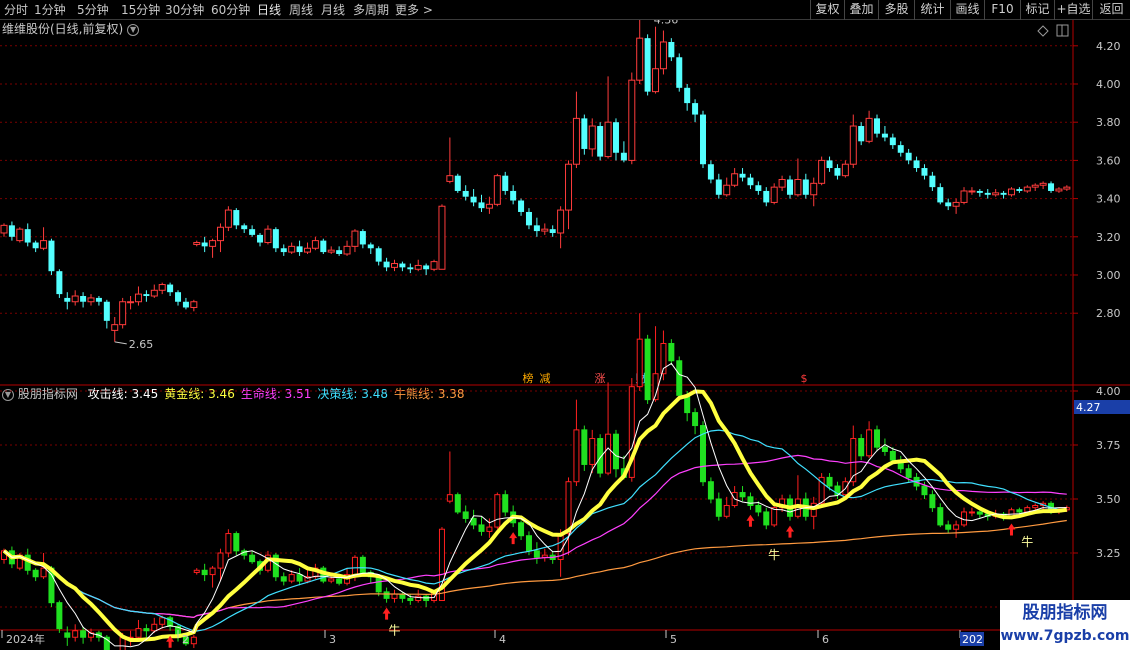  Describe the element at coordinates (230, 10) in the screenshot. I see `period-tab-5: 60分钟` at that location.